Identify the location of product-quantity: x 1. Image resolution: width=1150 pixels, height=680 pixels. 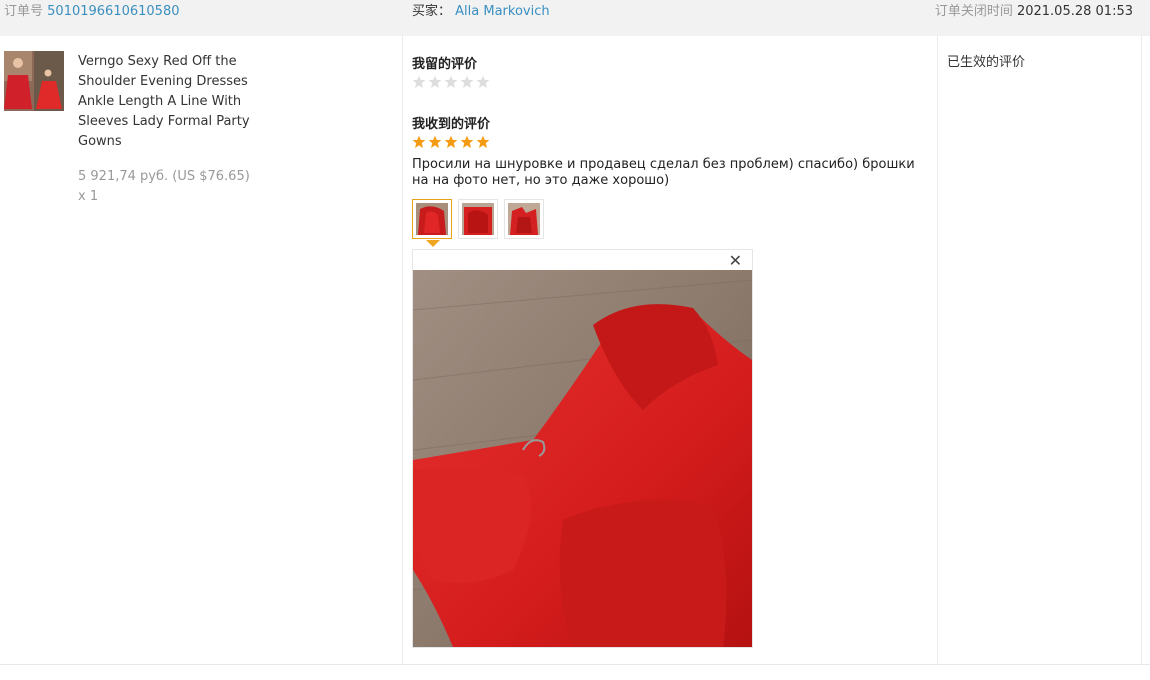
(88, 196).